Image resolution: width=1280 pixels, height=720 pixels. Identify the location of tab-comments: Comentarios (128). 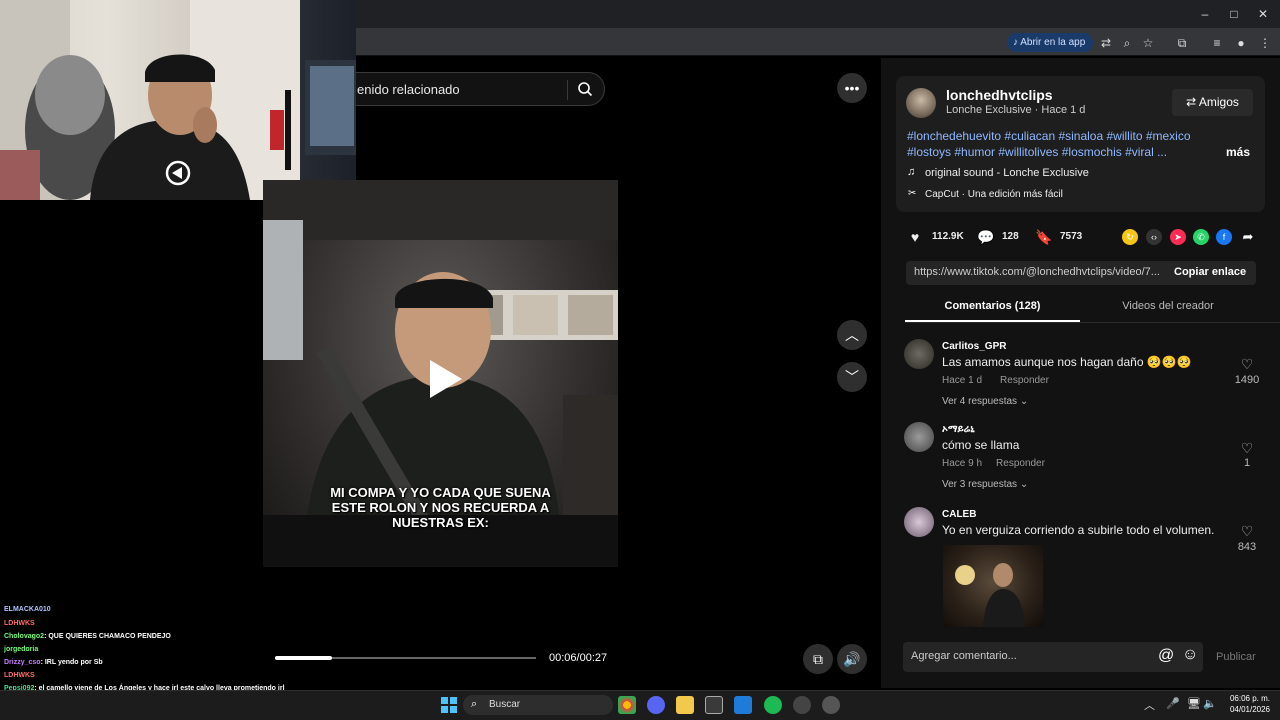
(992, 306).